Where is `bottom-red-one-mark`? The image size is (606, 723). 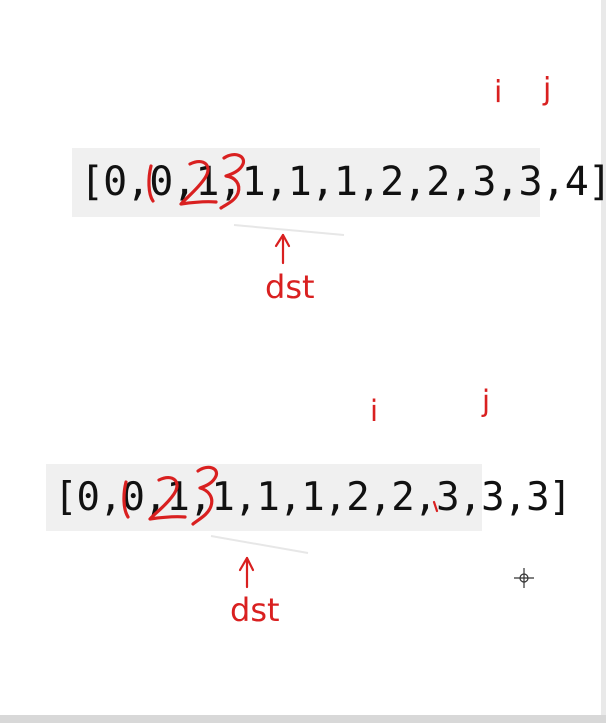
bottom-red-one-mark is located at coordinates (126, 499).